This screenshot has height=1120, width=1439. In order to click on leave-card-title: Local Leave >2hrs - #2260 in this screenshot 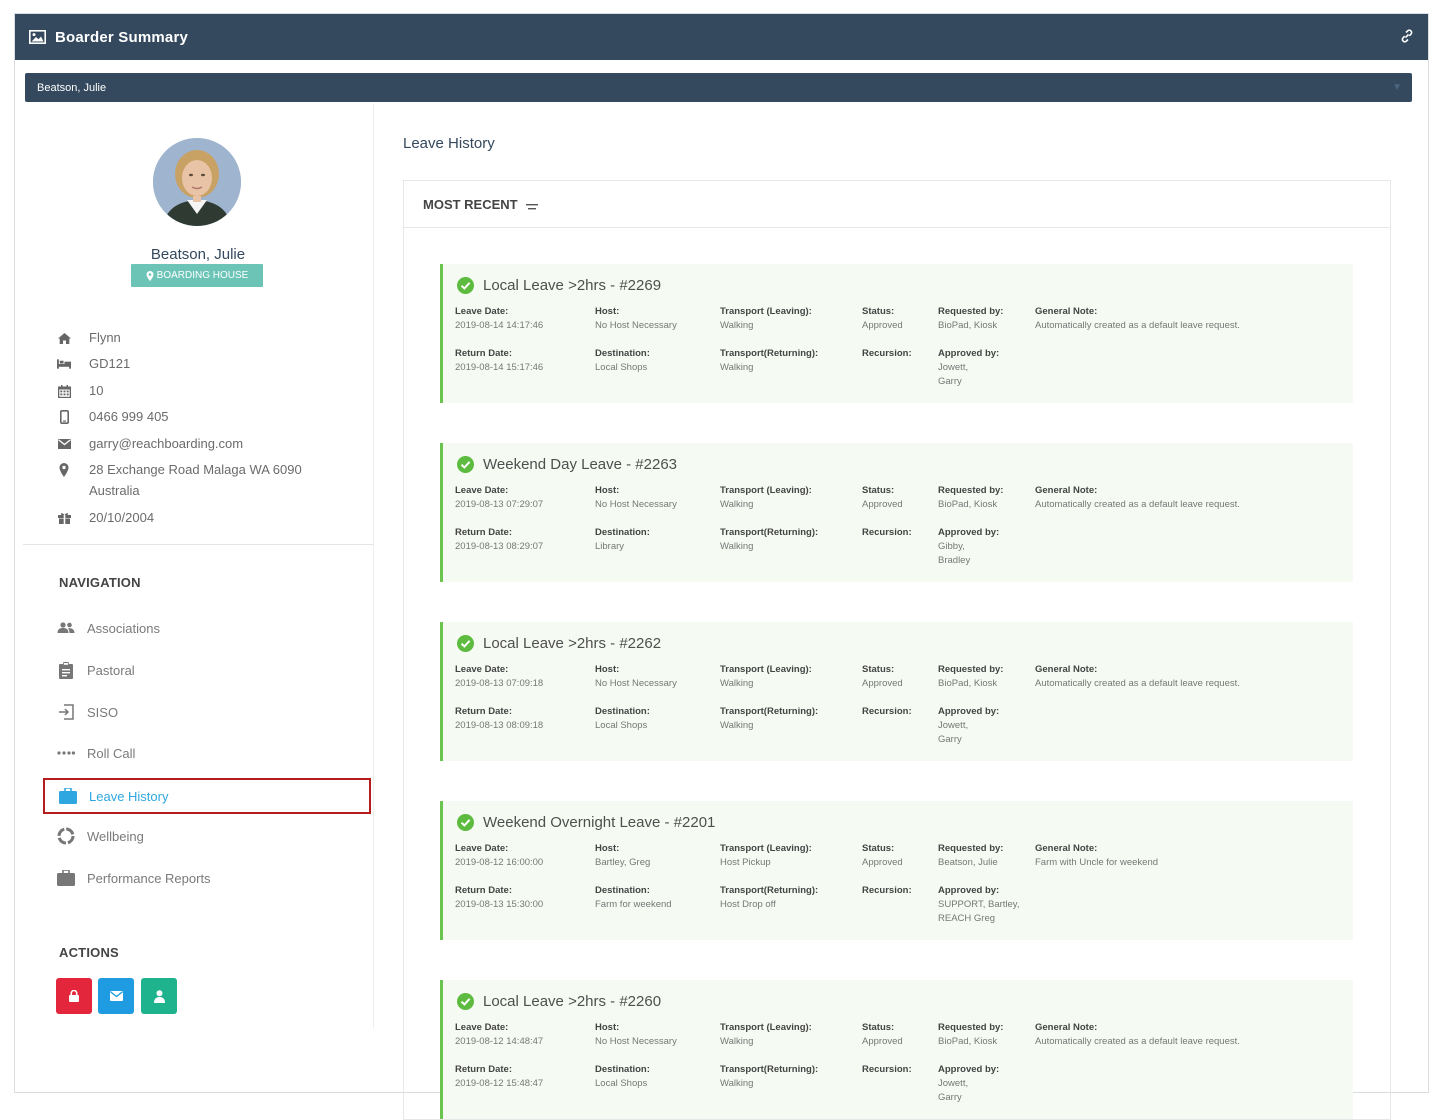, I will do `click(559, 1001)`.